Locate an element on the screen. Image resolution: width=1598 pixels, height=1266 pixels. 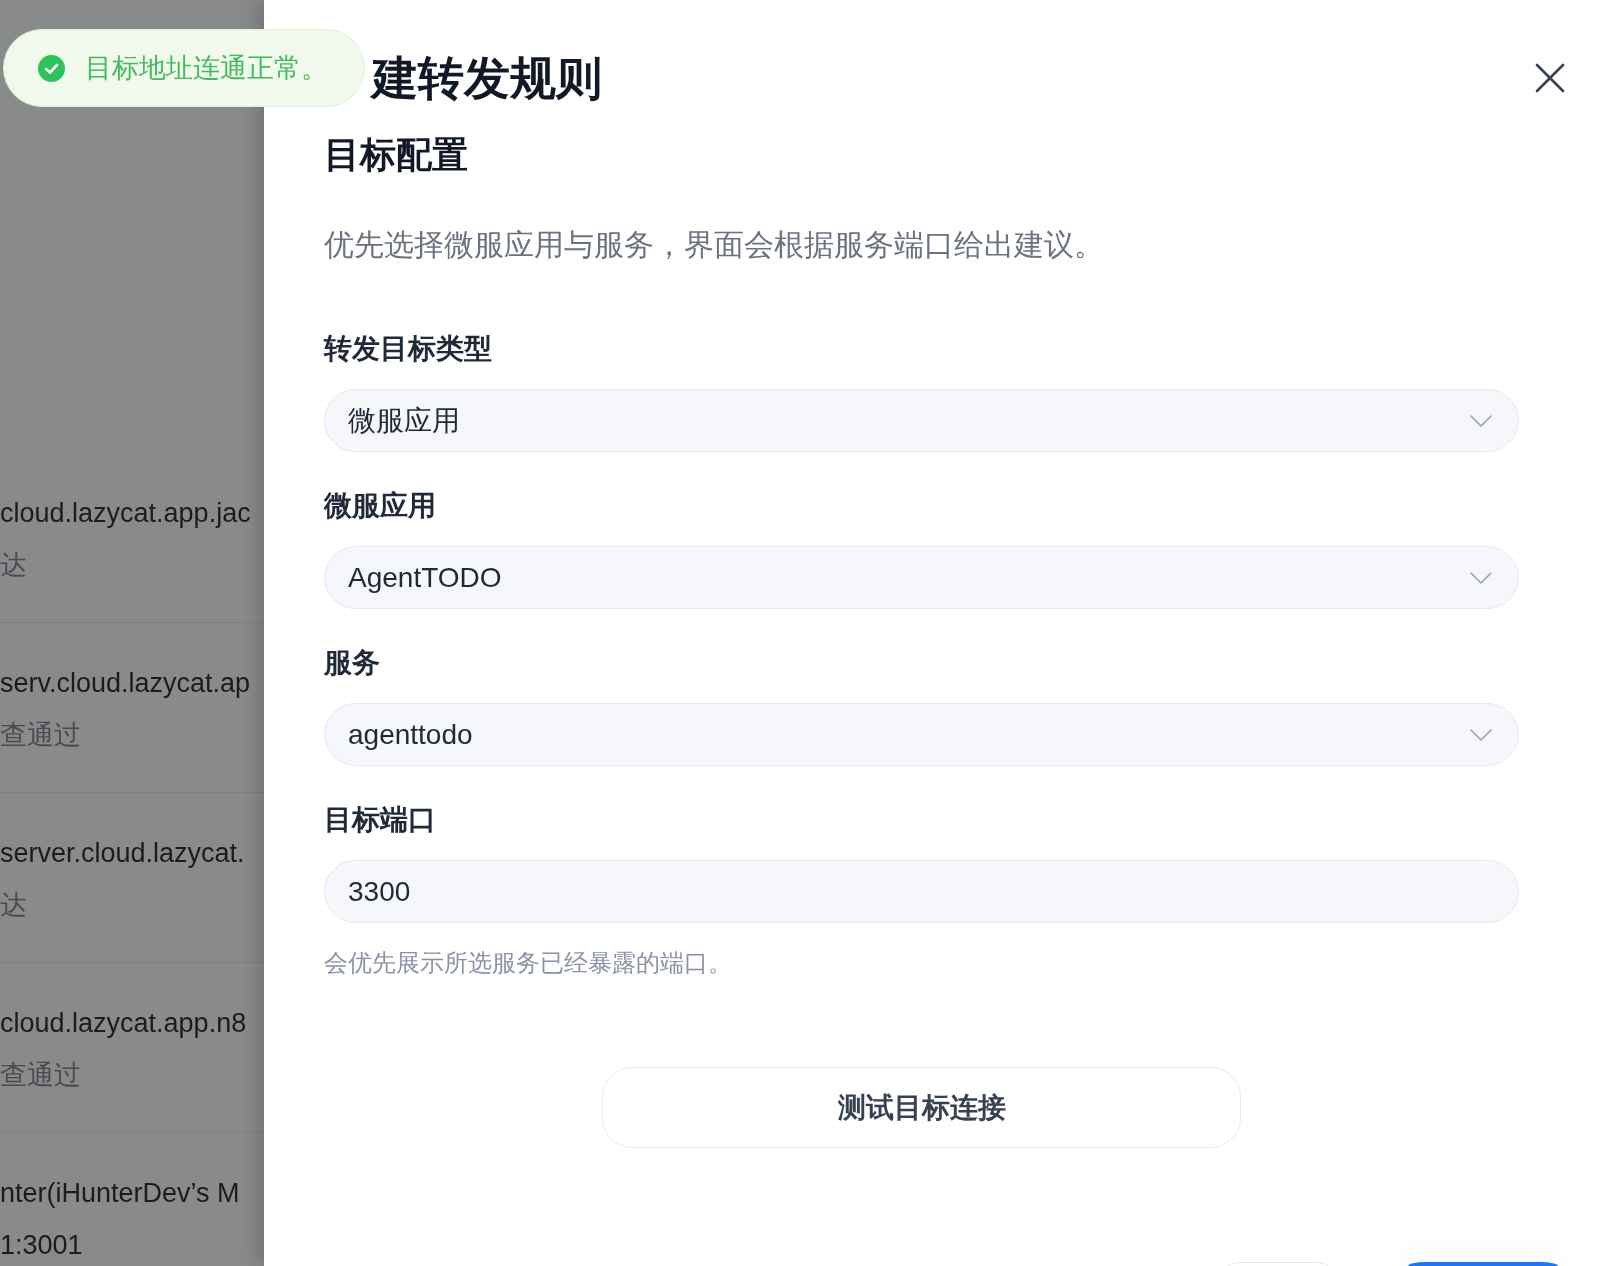
drawer-title: 建转发规则 is located at coordinates (487, 78).